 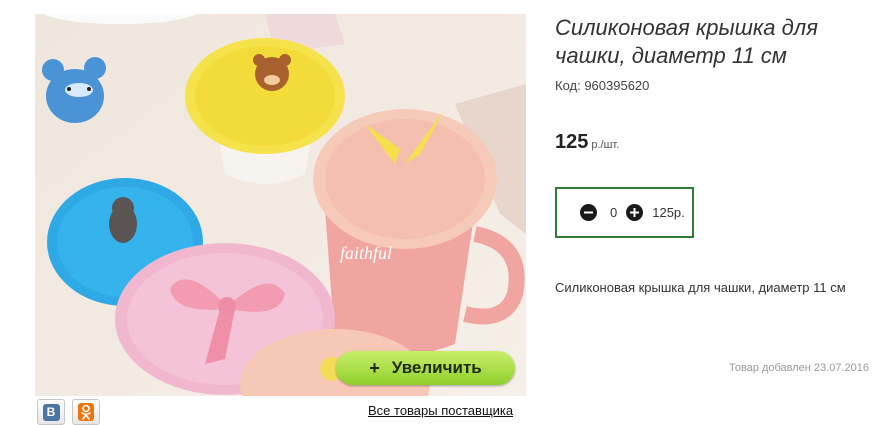 I want to click on ok-share-button, so click(x=86, y=412).